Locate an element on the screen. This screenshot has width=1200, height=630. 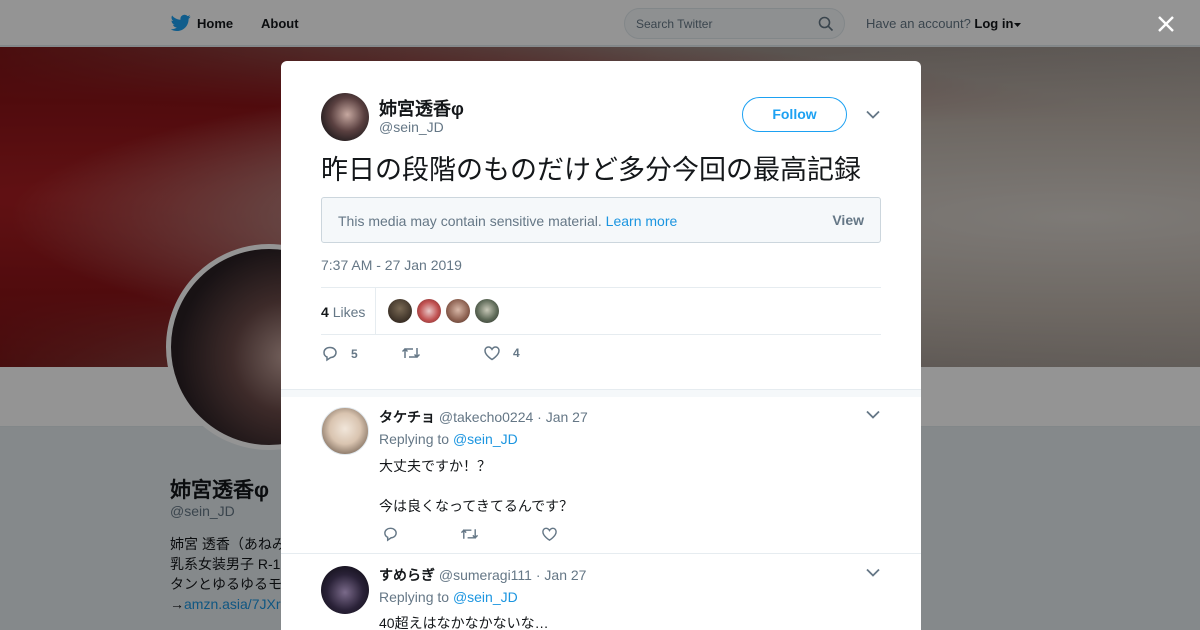
author-handle: @sein_JD is located at coordinates (411, 127).